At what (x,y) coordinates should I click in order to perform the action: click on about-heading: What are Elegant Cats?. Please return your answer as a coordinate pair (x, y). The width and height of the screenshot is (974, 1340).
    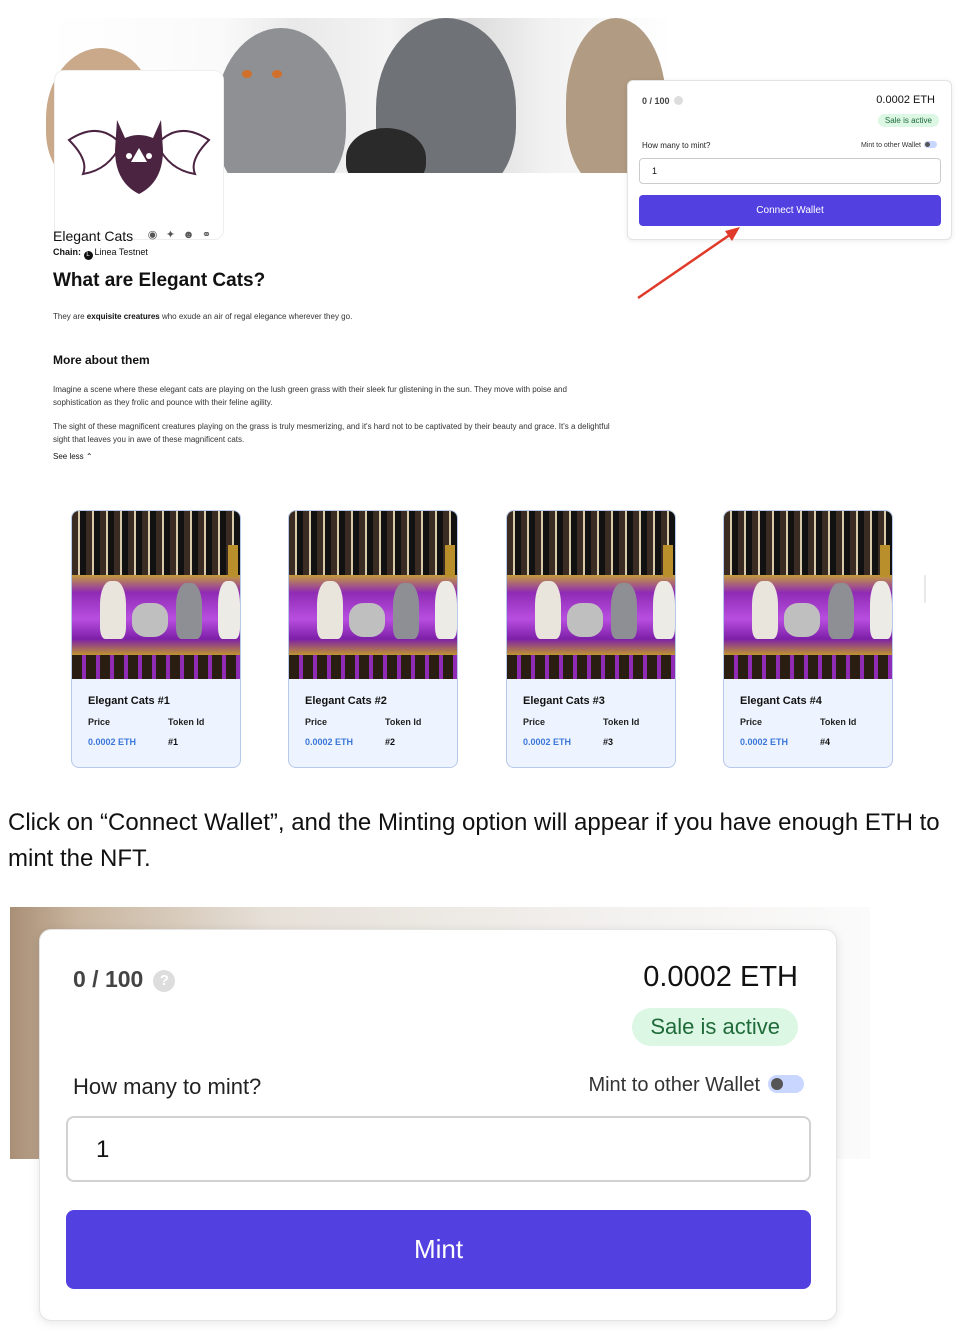
    Looking at the image, I should click on (159, 280).